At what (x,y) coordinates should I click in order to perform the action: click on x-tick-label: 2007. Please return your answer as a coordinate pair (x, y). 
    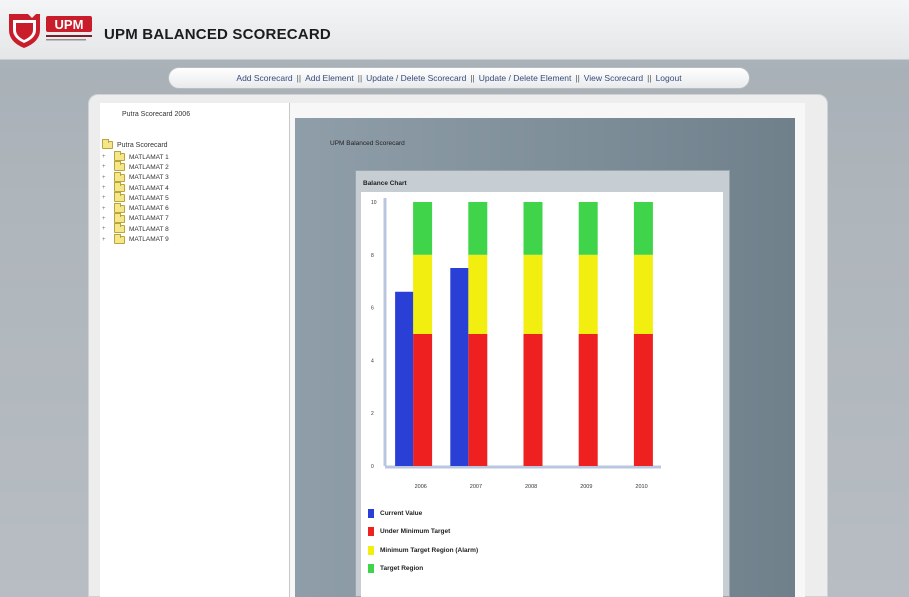
    Looking at the image, I should click on (476, 487).